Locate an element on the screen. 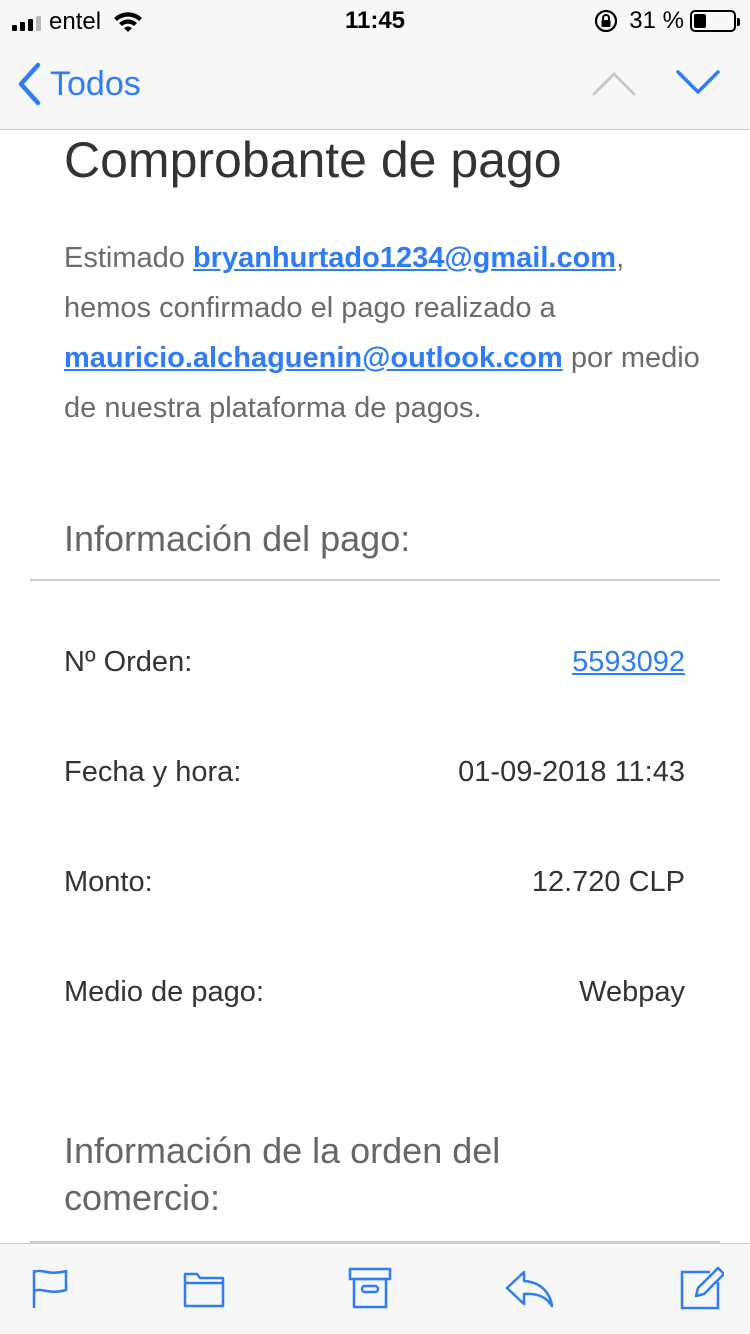 The height and width of the screenshot is (1334, 750). payment-row-label: Fecha y hora: is located at coordinates (153, 771).